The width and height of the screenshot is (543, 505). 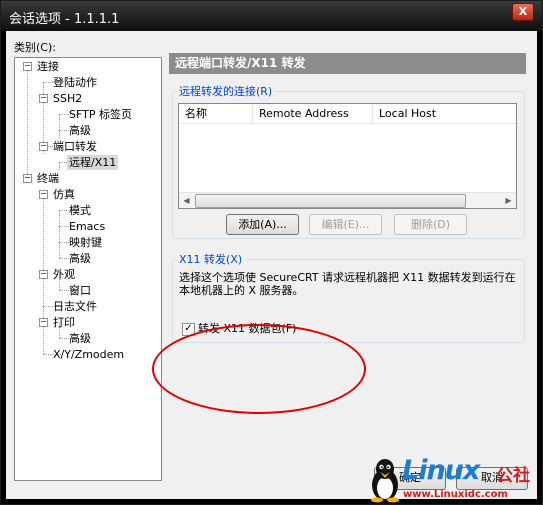 I want to click on tree-item-appearance: 外观, so click(x=64, y=274).